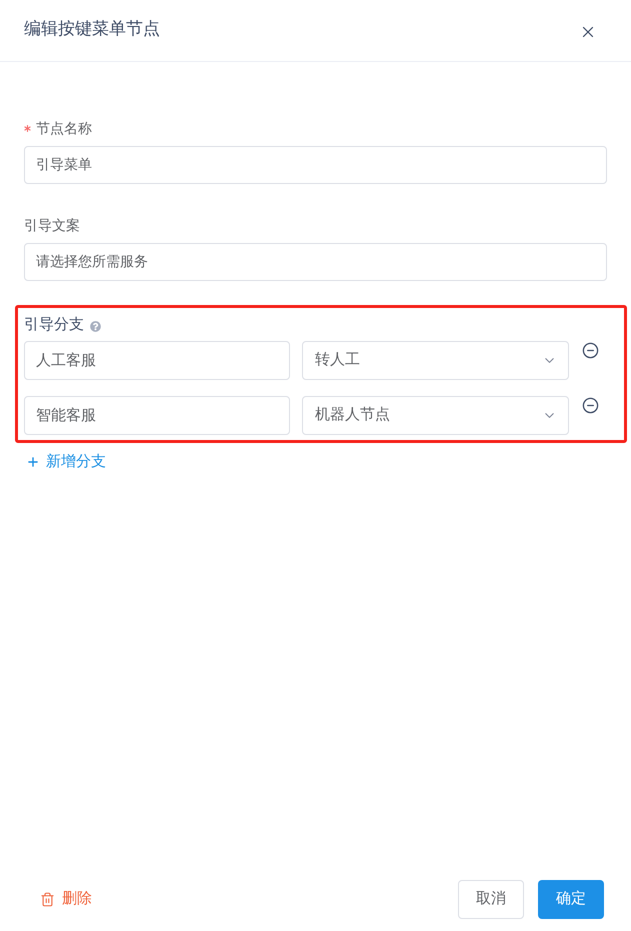  I want to click on text-input: 请选择您所需服务, so click(315, 262).